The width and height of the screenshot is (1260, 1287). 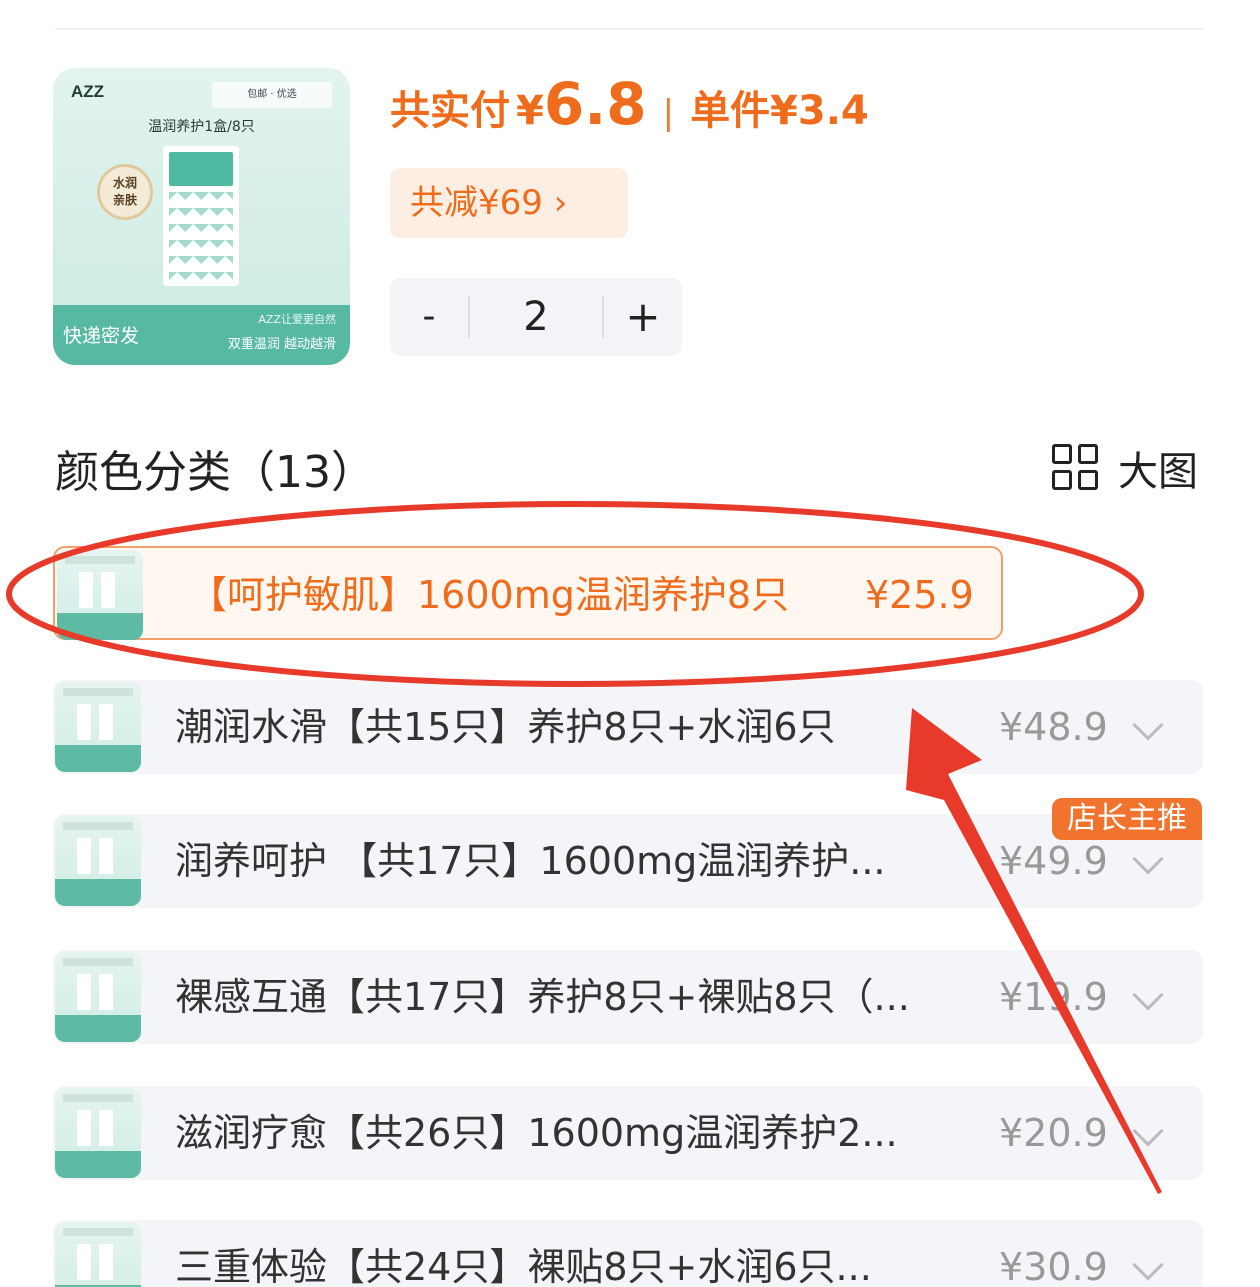 What do you see at coordinates (201, 127) in the screenshot?
I see `product-image-title: 温润养护1盒/8只` at bounding box center [201, 127].